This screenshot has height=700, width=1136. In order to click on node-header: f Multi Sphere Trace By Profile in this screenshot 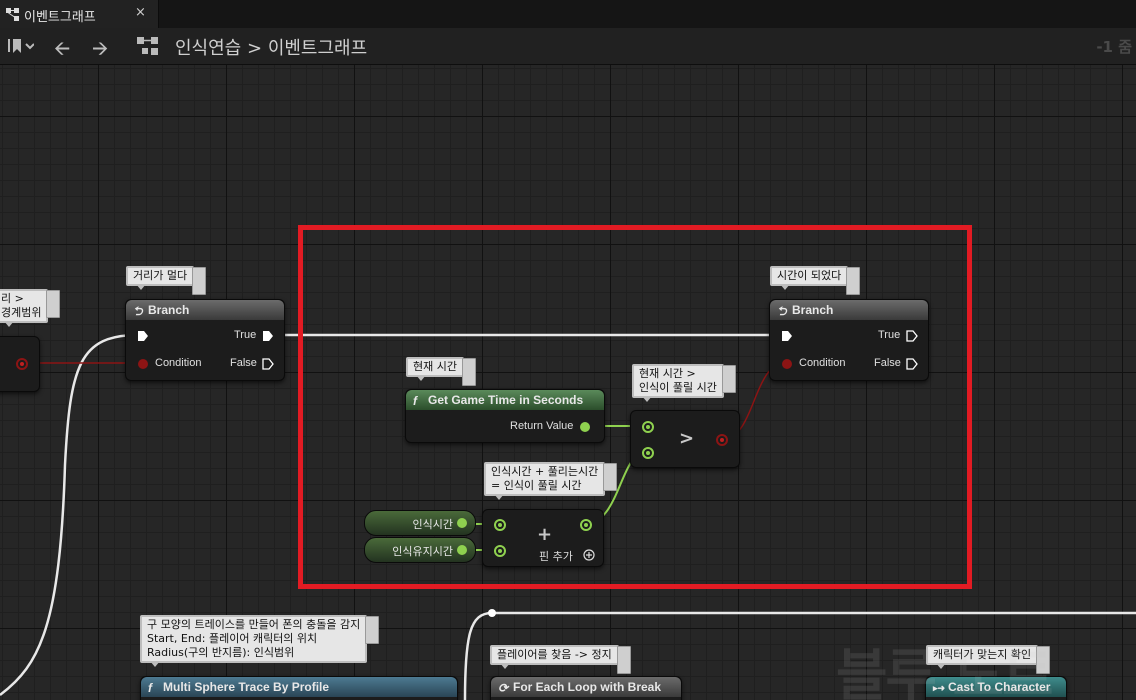, I will do `click(299, 687)`.